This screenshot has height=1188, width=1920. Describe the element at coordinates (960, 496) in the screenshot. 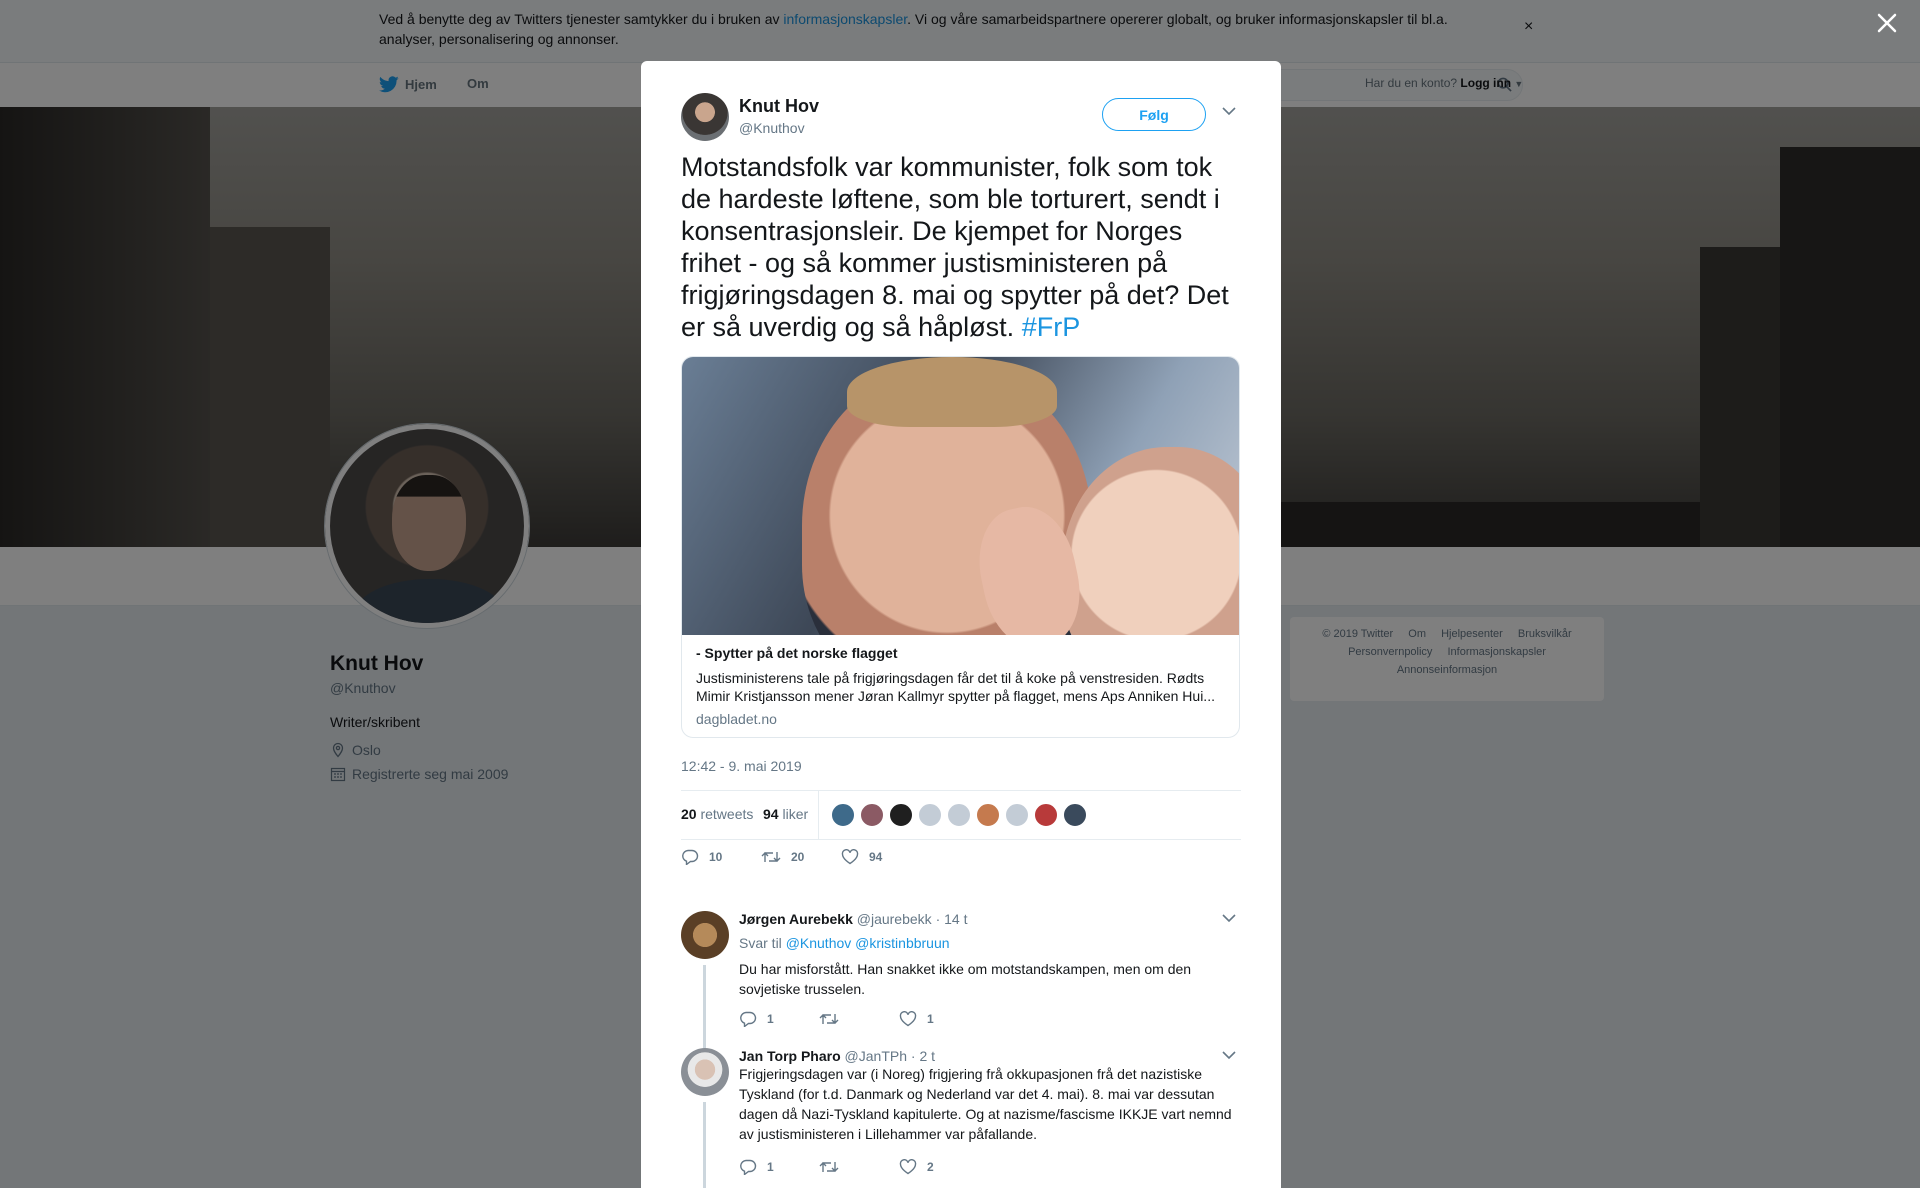

I see `card-image` at that location.